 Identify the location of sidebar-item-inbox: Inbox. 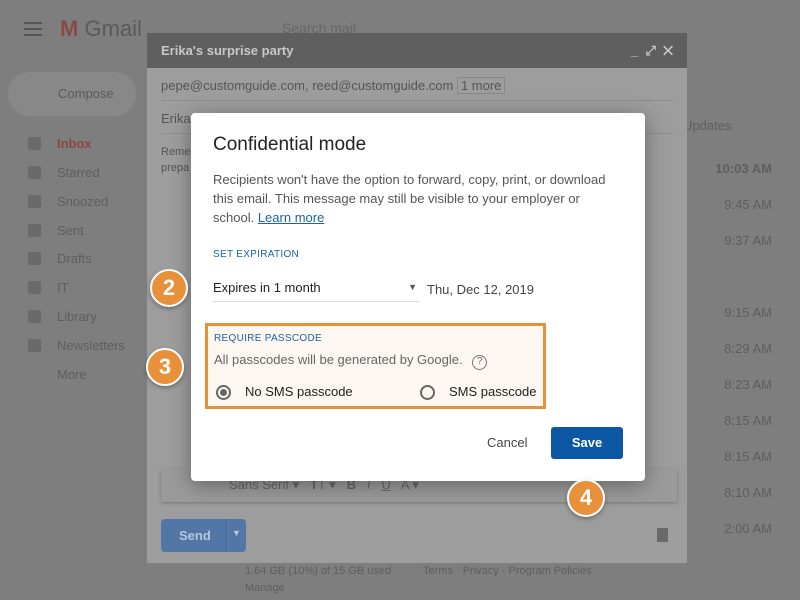
(60, 143).